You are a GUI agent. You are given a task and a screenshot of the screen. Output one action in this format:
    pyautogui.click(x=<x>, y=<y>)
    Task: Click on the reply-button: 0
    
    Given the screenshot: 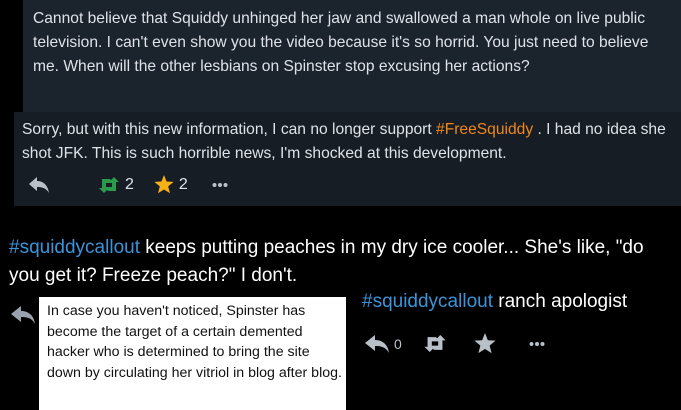 What is the action you would take?
    pyautogui.click(x=383, y=344)
    